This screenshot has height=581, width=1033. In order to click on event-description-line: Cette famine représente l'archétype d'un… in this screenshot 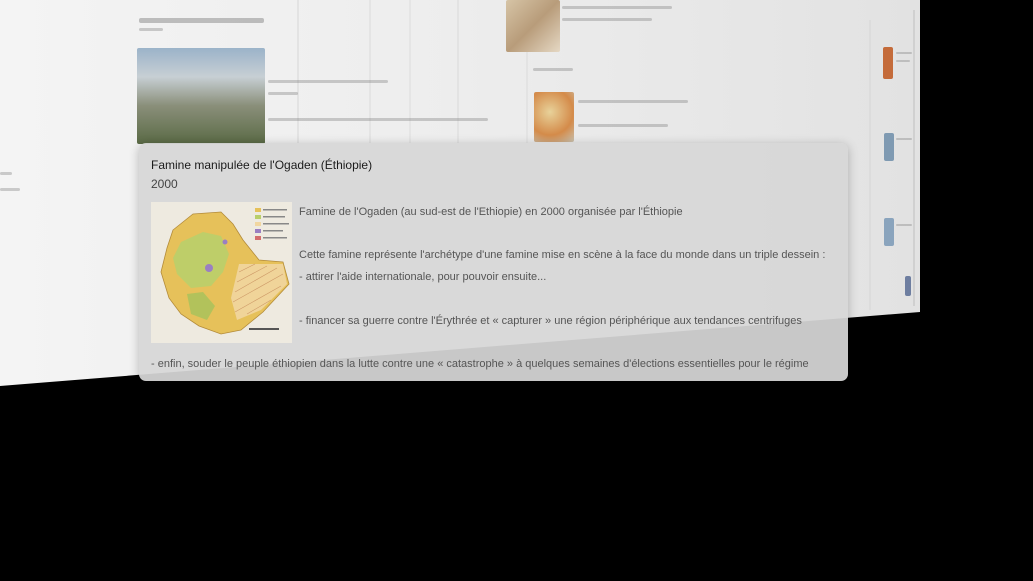, I will do `click(562, 255)`.